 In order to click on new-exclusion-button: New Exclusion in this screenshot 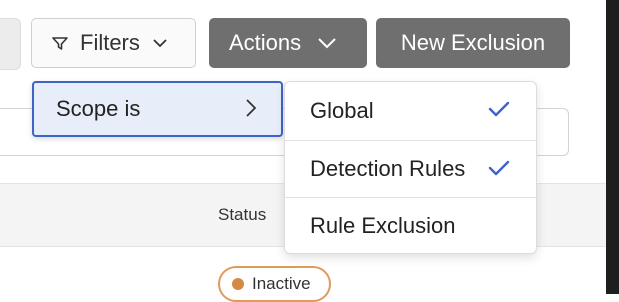, I will do `click(473, 43)`.